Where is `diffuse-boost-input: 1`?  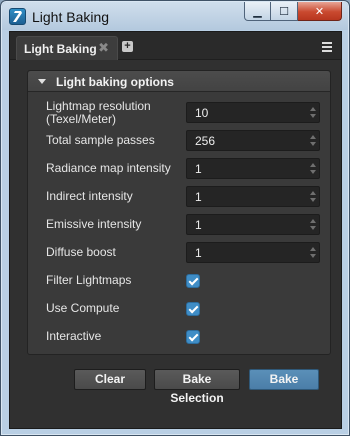 diffuse-boost-input: 1 is located at coordinates (253, 252).